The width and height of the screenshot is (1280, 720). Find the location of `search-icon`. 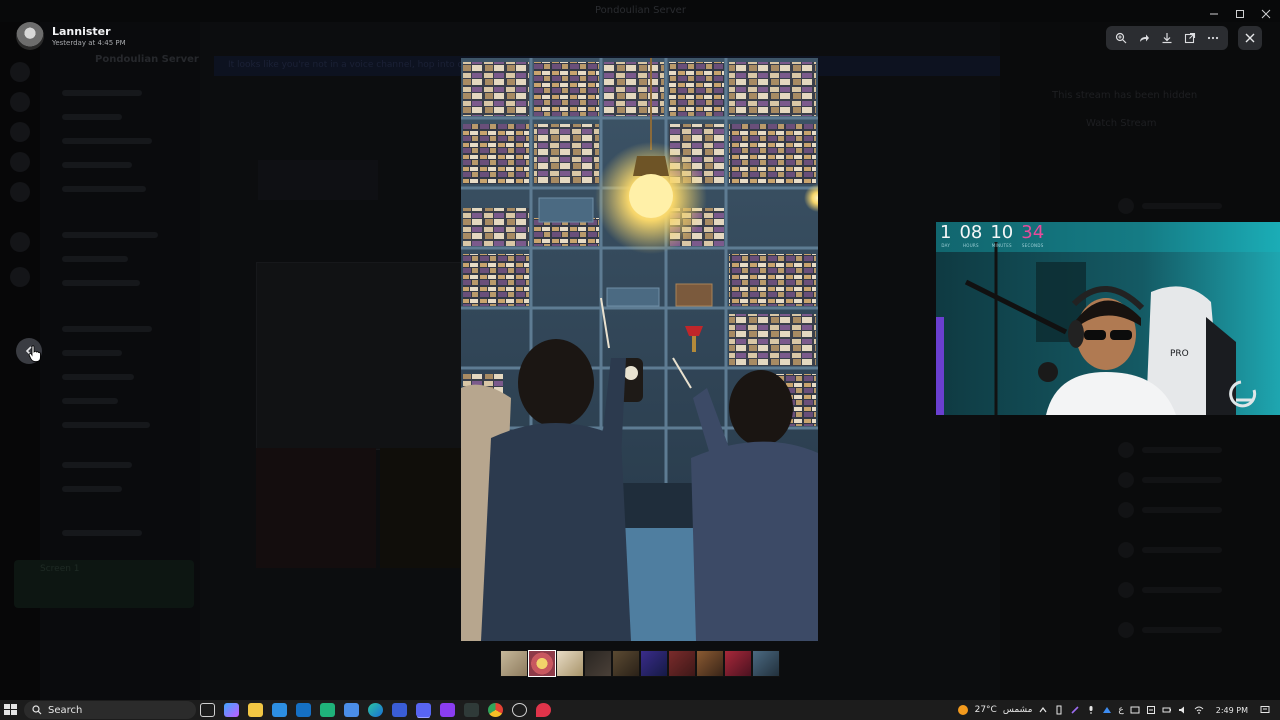

search-icon is located at coordinates (37, 710).